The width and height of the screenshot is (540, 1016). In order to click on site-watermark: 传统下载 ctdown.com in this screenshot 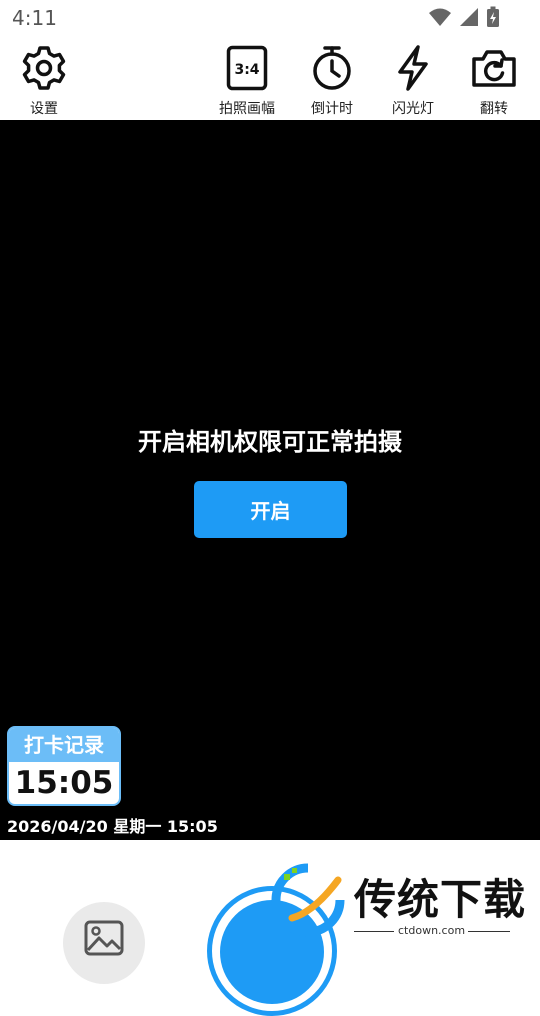, I will do `click(399, 900)`.